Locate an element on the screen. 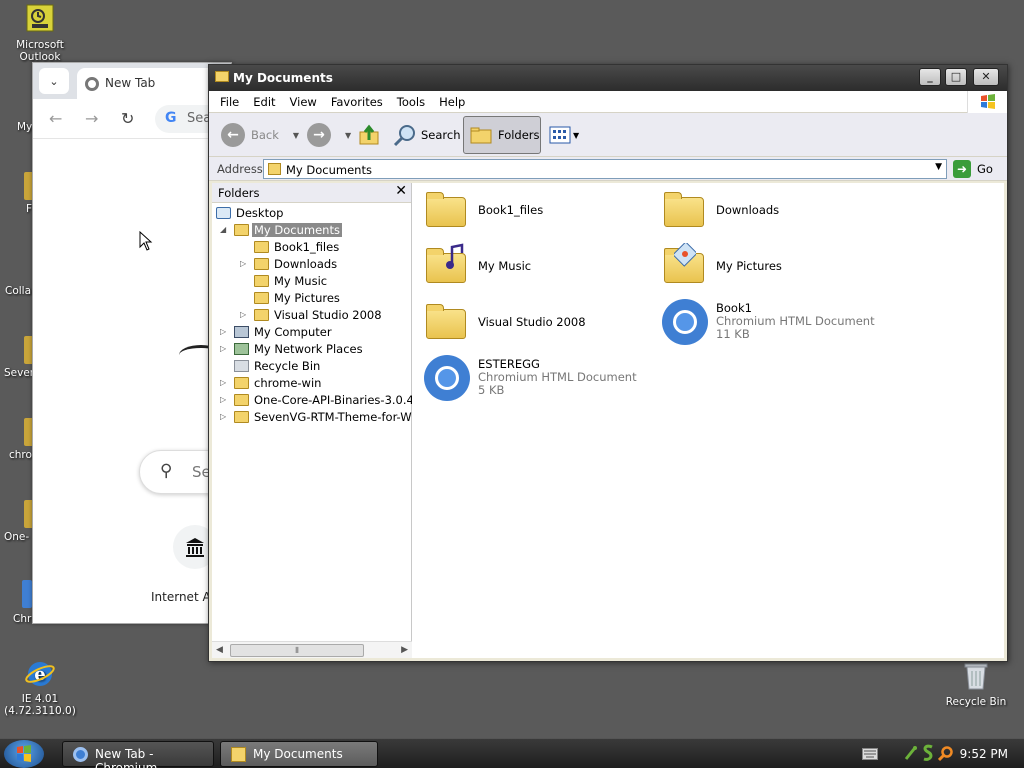 The height and width of the screenshot is (768, 1024). tab-search-button: ⌄ is located at coordinates (54, 81).